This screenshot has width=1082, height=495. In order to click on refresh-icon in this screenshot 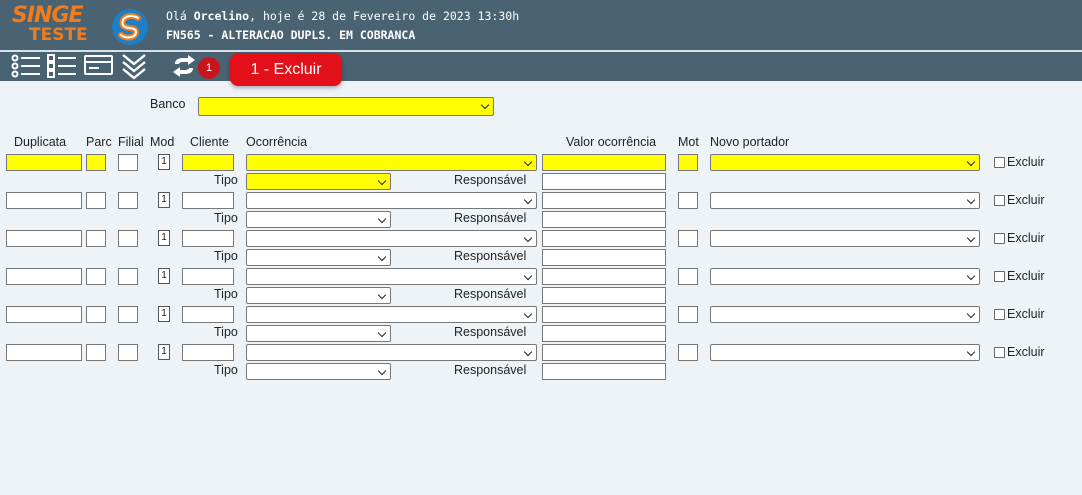, I will do `click(184, 66)`.